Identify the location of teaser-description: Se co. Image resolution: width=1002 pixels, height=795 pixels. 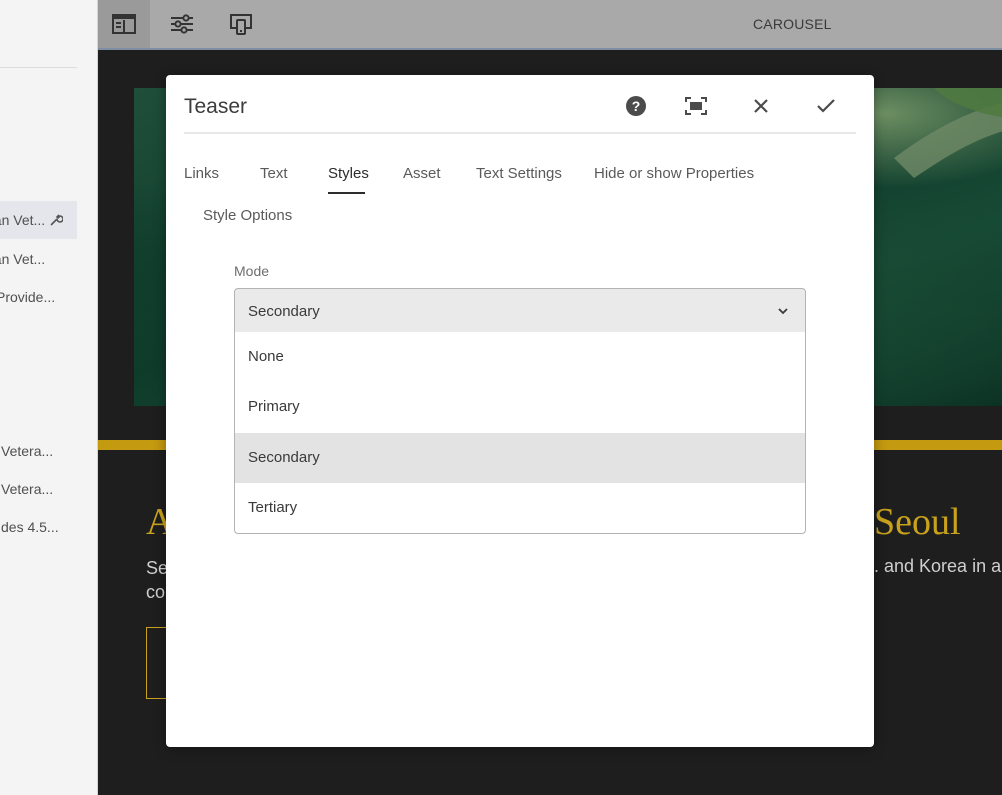
(157, 580).